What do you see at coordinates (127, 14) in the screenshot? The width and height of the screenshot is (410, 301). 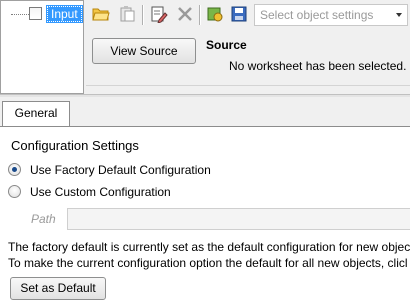 I see `paste-icon` at bounding box center [127, 14].